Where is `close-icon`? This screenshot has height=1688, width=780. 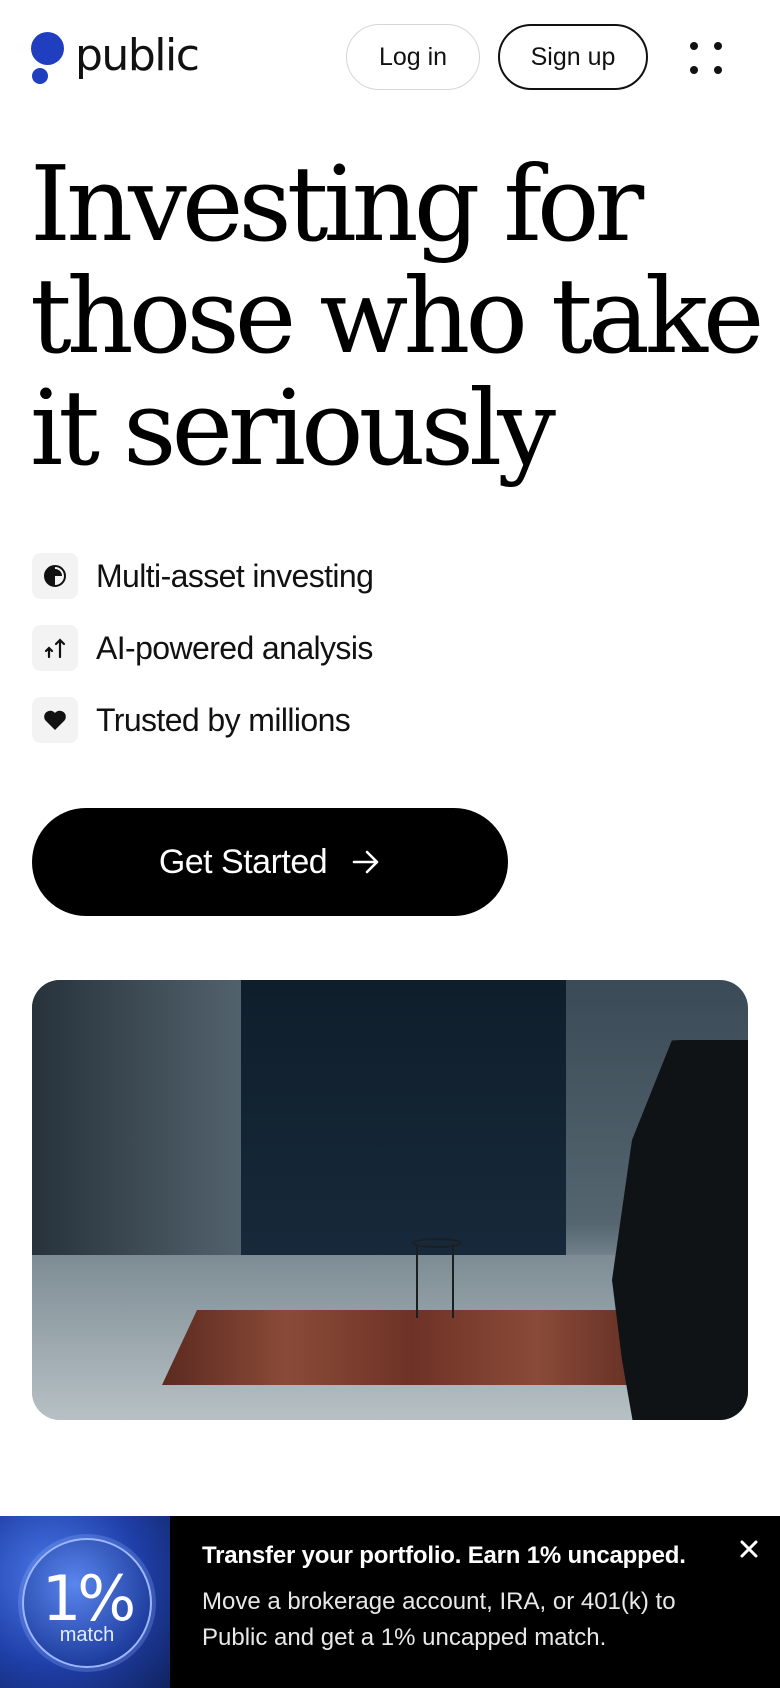 close-icon is located at coordinates (749, 1549).